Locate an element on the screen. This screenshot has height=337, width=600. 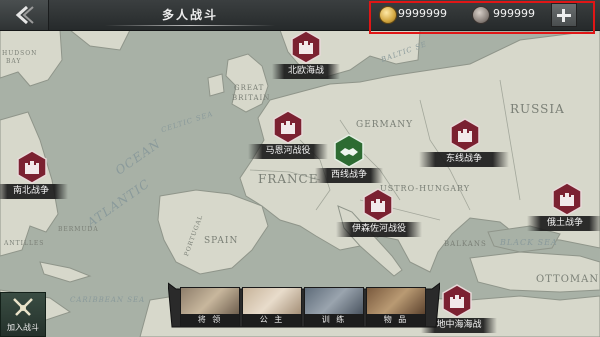
back-button is located at coordinates (24, 15).